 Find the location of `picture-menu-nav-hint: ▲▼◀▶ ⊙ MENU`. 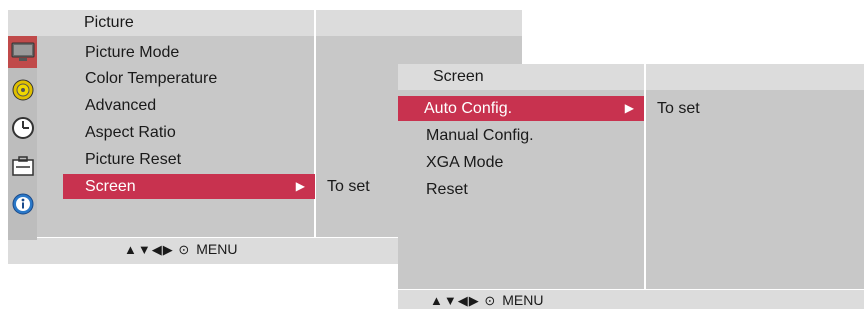

picture-menu-nav-hint: ▲▼◀▶ ⊙ MENU is located at coordinates (180, 249).